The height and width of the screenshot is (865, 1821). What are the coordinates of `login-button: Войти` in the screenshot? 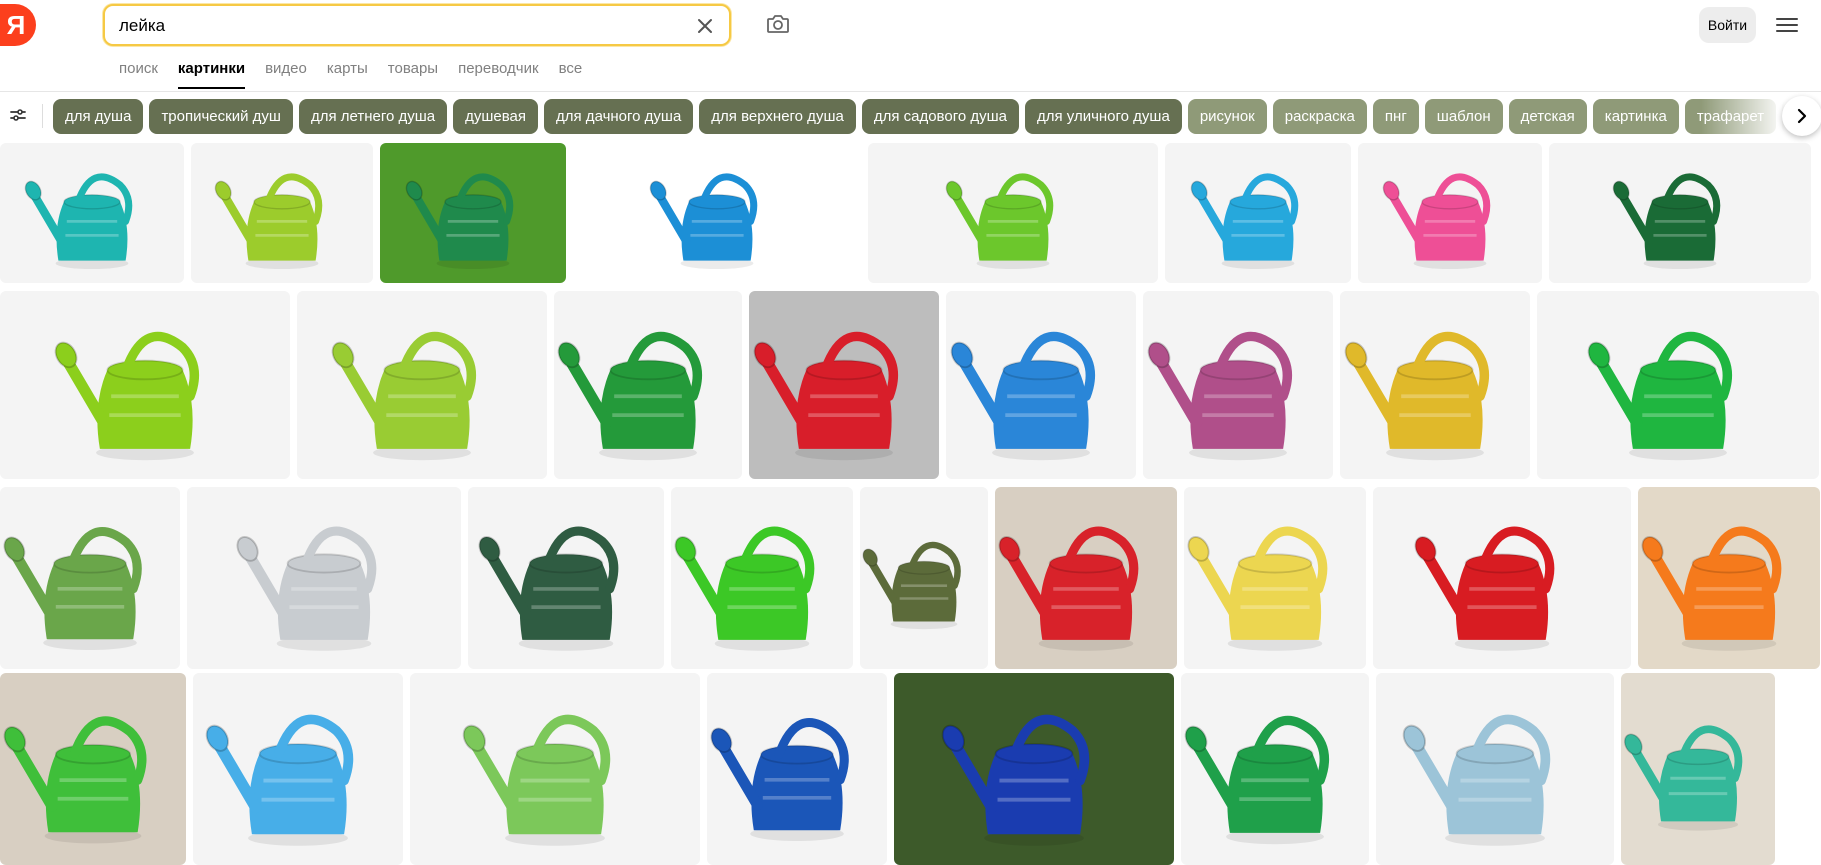 It's located at (1727, 25).